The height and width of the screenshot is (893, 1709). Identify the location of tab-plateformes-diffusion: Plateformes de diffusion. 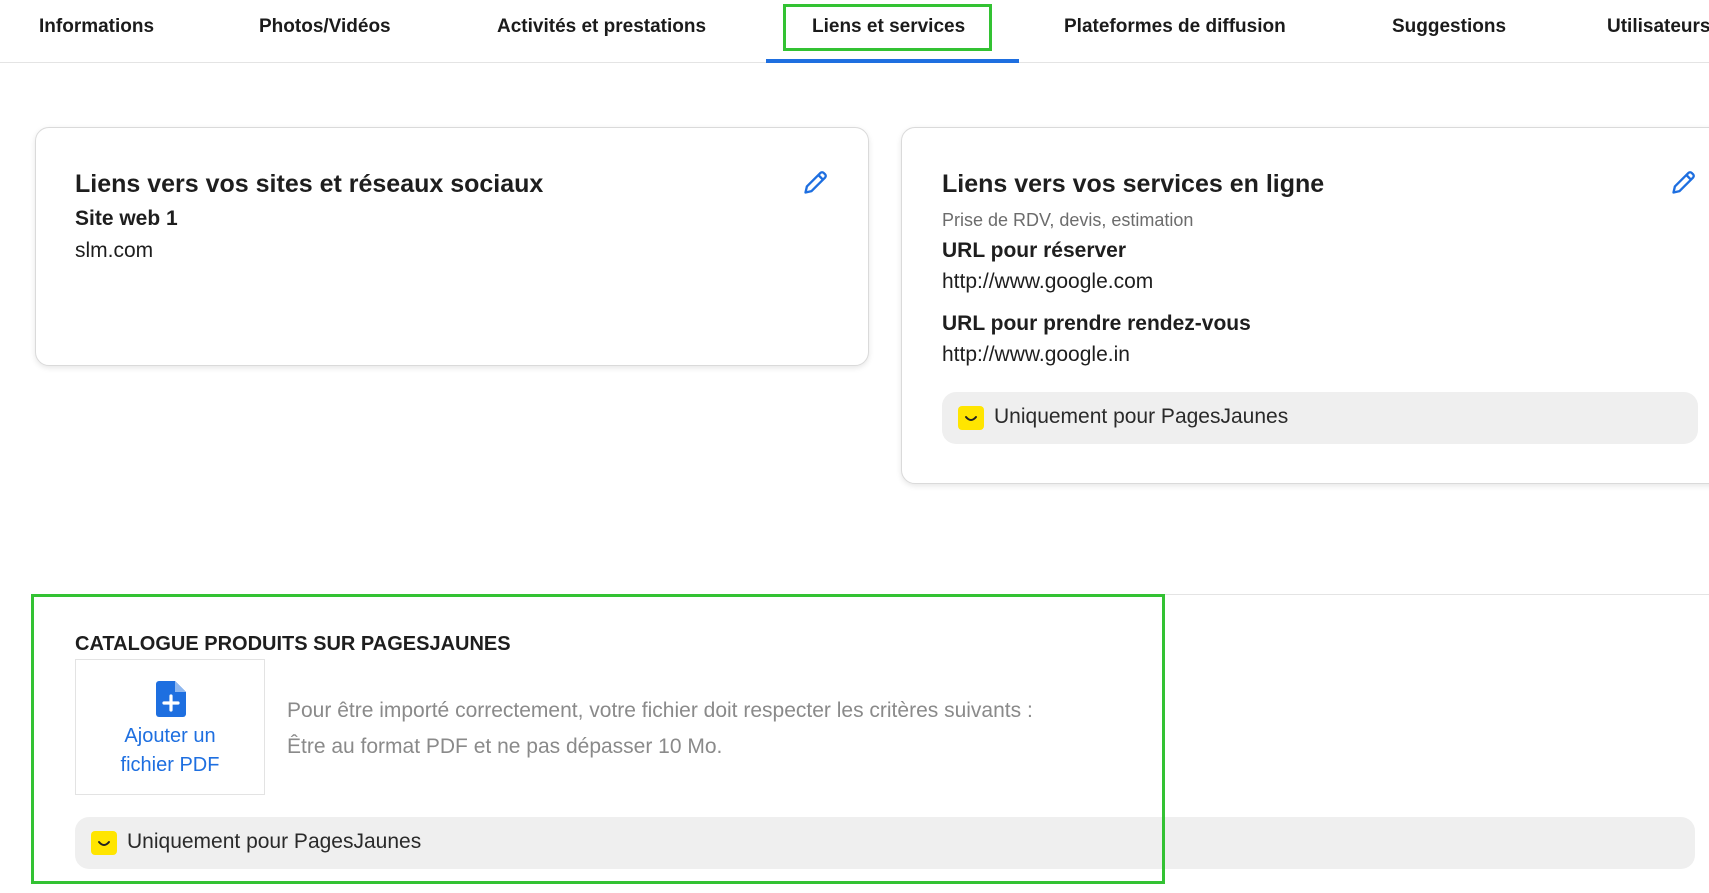
(1175, 27).